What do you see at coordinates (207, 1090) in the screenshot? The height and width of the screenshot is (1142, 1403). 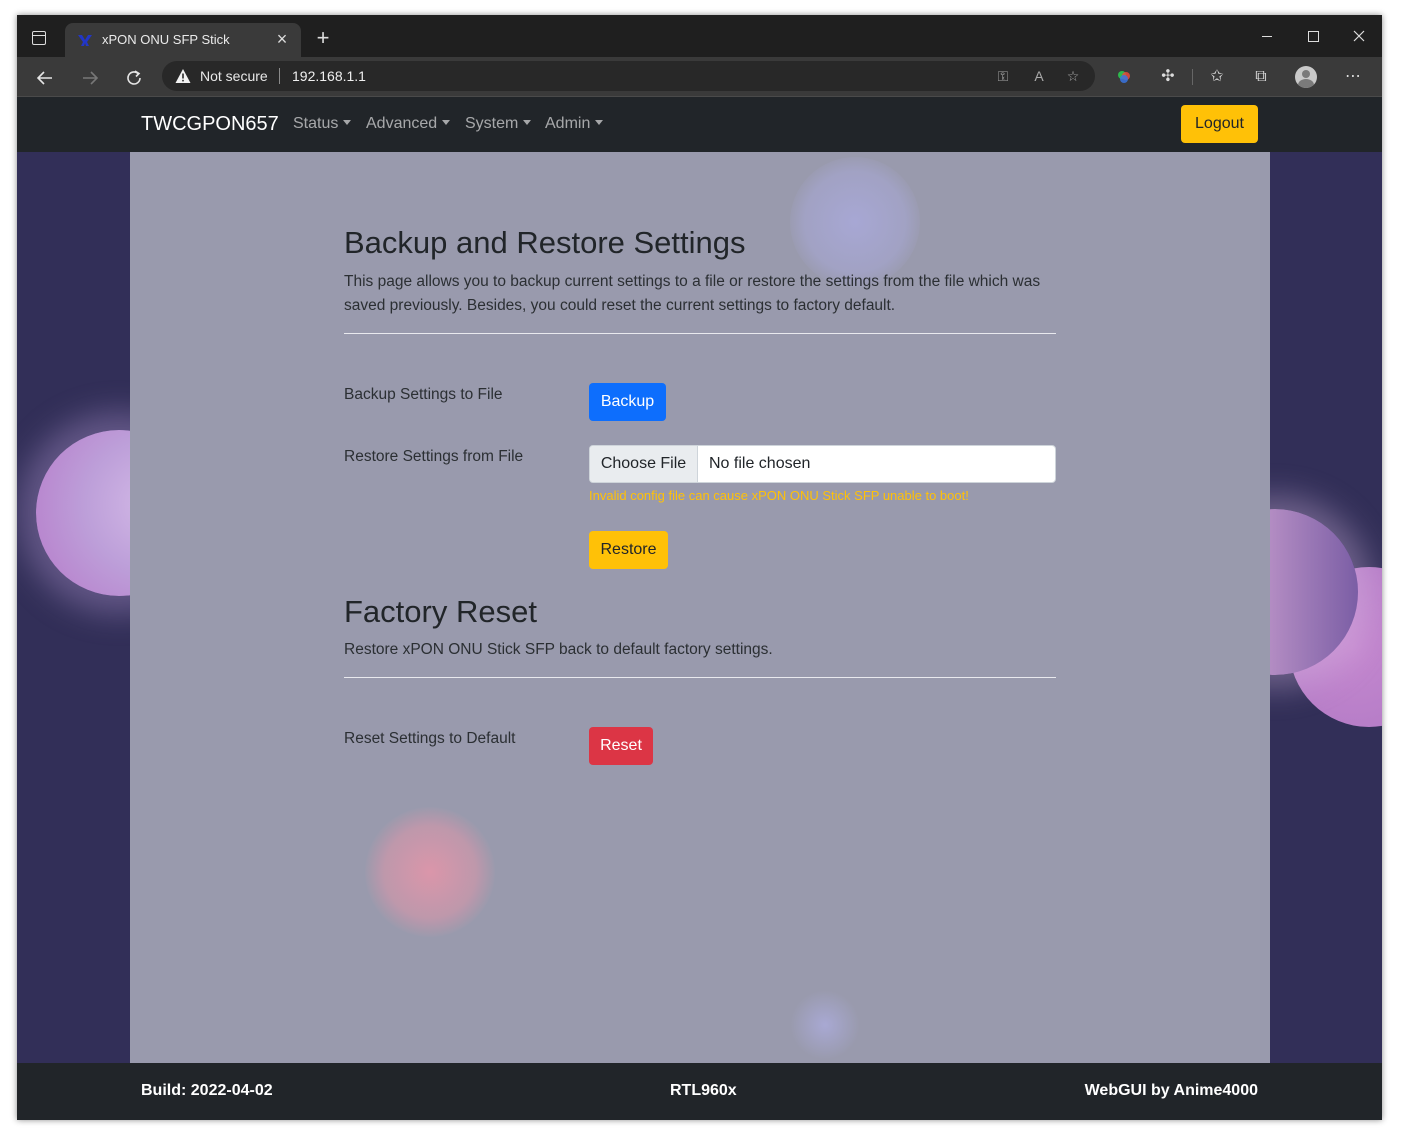 I see `build-date-text: Build: 2022-04-02` at bounding box center [207, 1090].